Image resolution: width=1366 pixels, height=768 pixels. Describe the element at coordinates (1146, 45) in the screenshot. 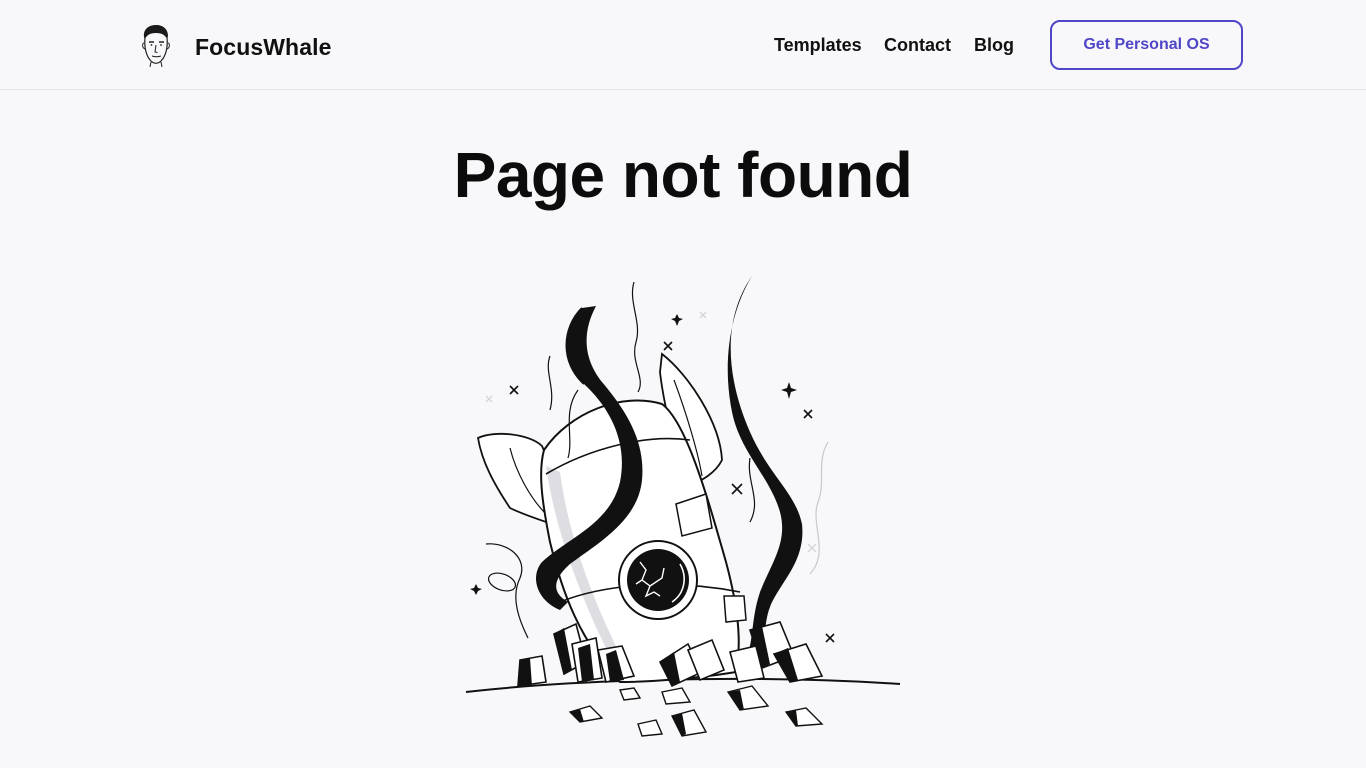

I see `get-personal-os-button: Get Personal OS` at that location.